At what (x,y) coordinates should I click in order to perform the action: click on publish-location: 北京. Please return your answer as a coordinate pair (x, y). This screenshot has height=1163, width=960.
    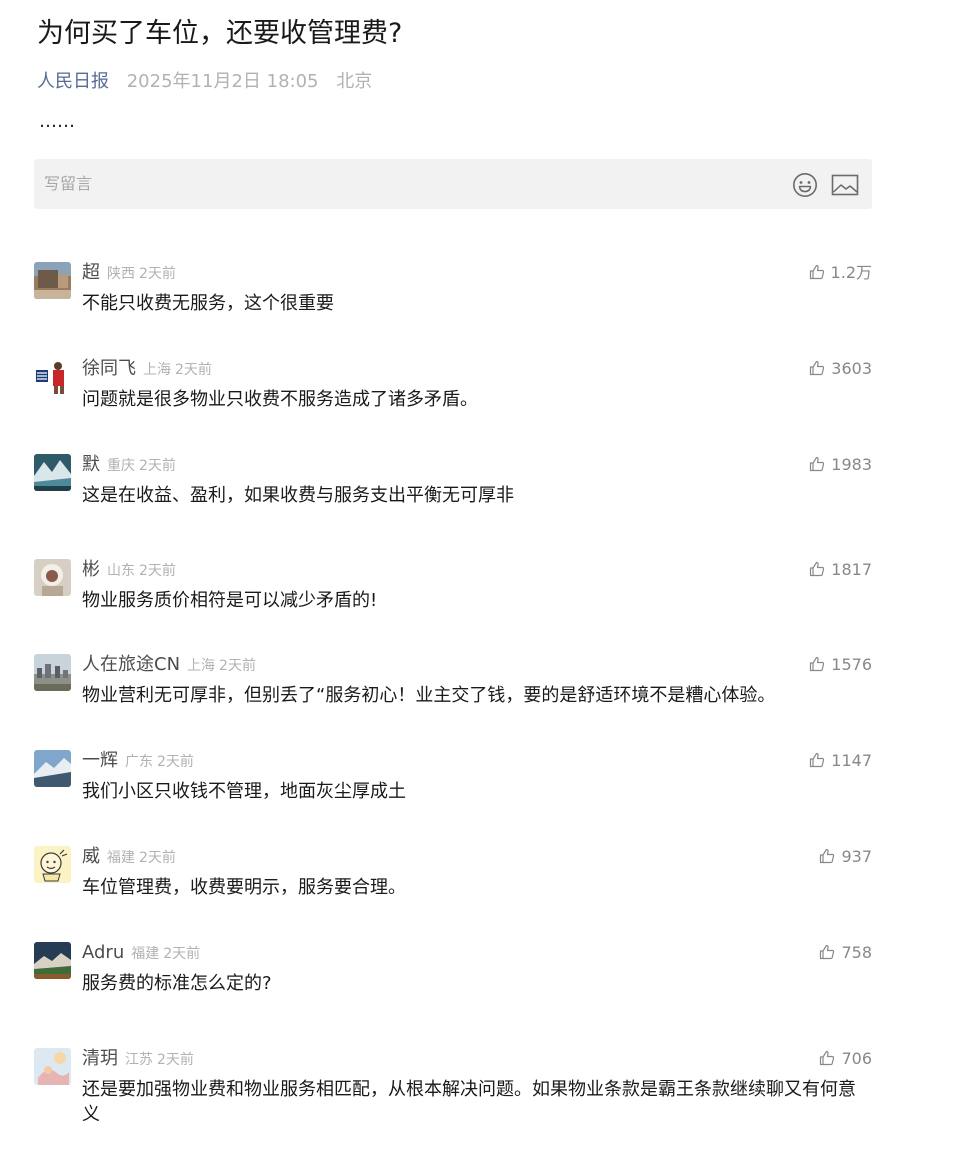
    Looking at the image, I should click on (354, 81).